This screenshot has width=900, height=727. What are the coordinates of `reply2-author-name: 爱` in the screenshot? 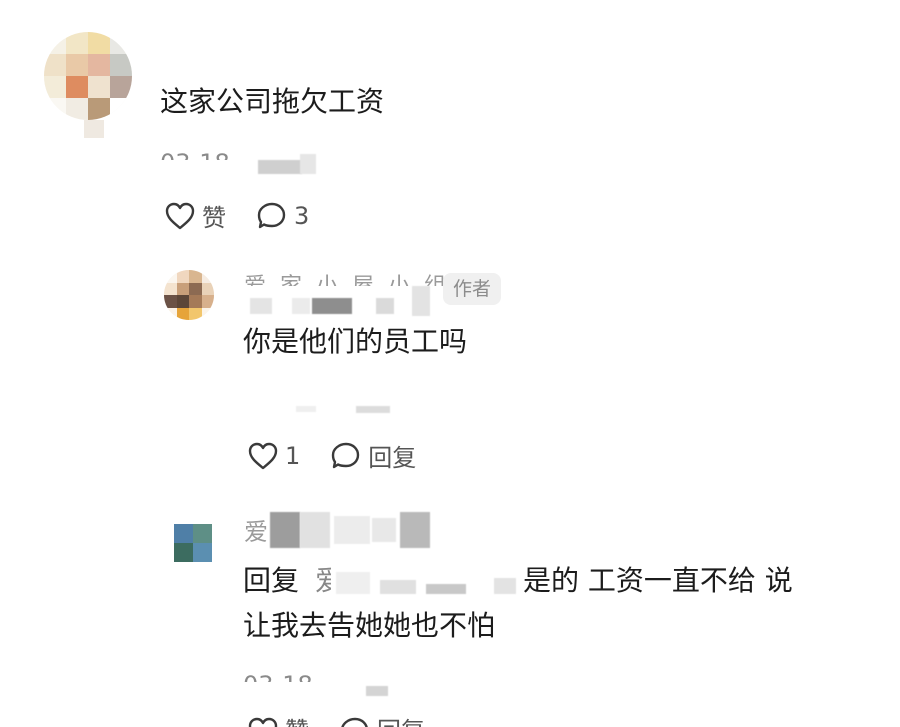 It's located at (256, 529).